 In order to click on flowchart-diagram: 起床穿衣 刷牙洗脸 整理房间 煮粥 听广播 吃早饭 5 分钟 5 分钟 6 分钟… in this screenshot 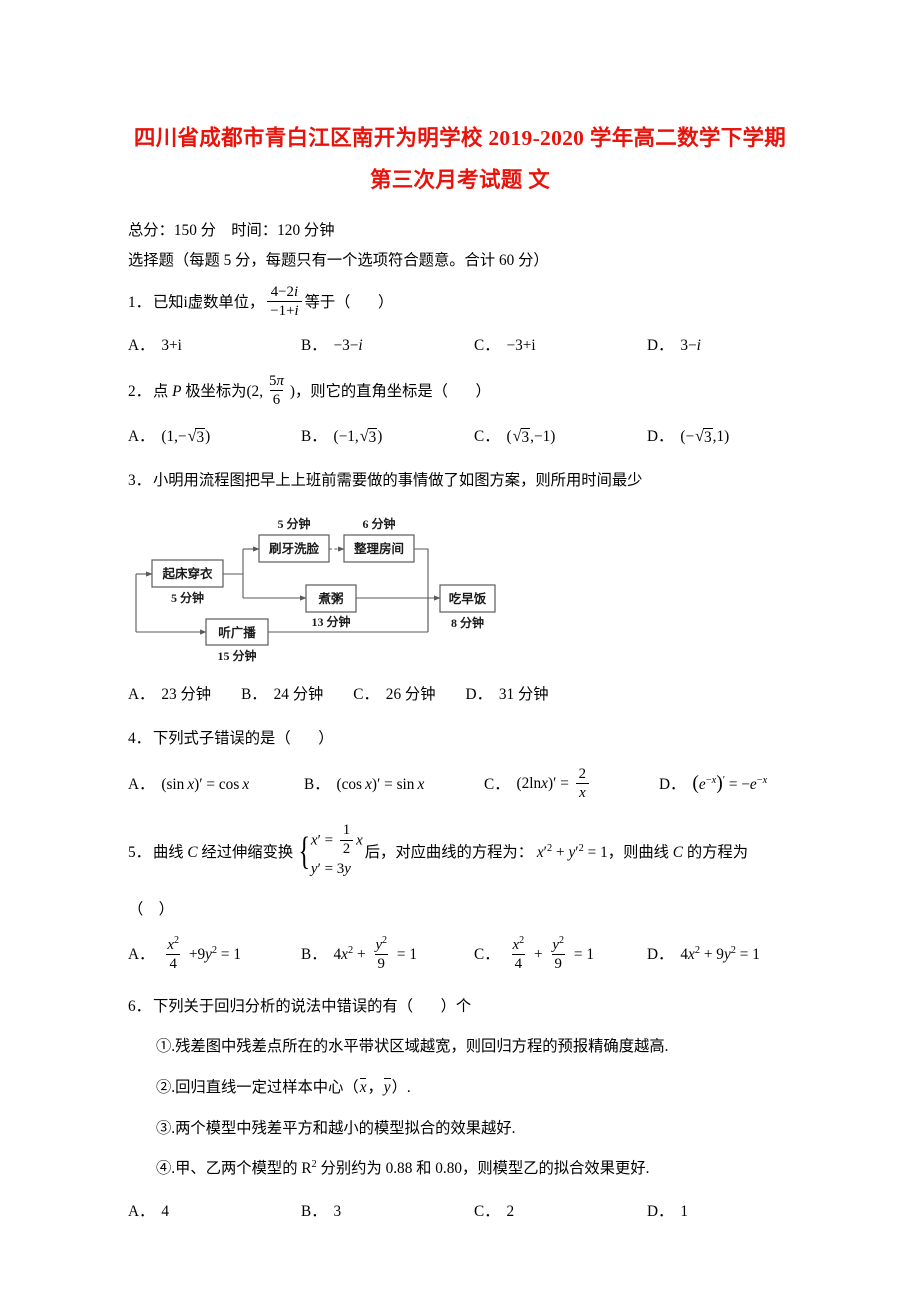, I will do `click(328, 586)`.